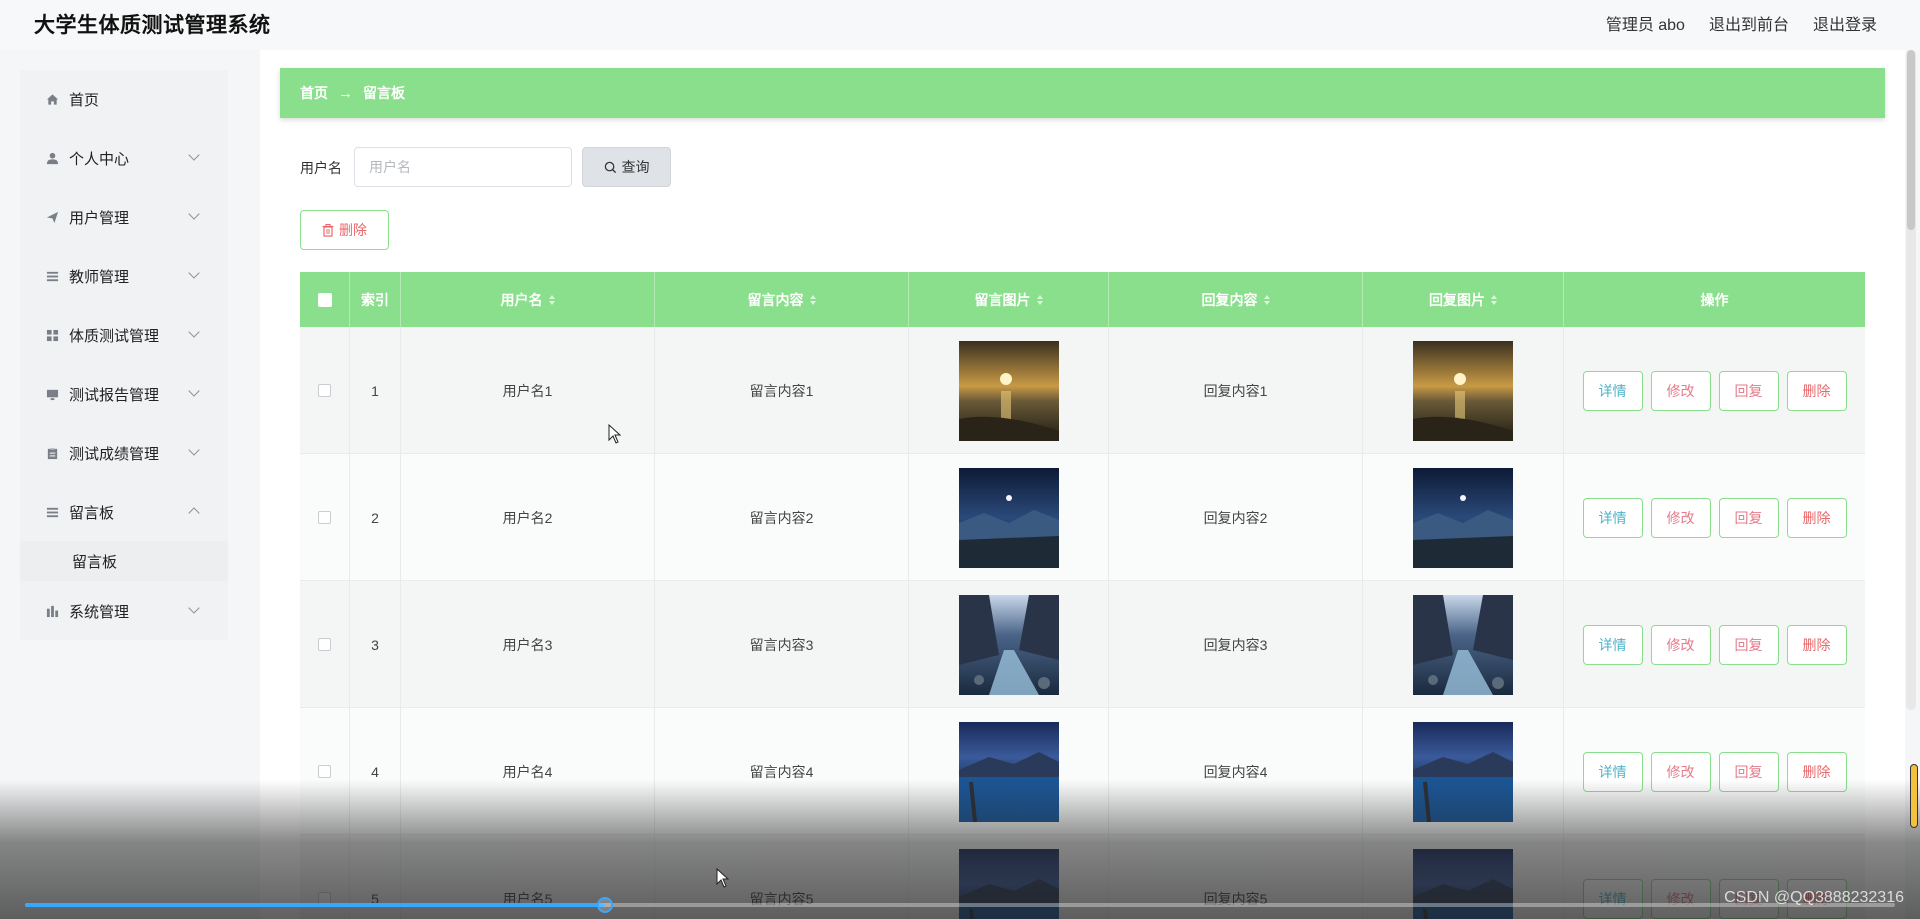  What do you see at coordinates (375, 299) in the screenshot?
I see `header-index: 索引` at bounding box center [375, 299].